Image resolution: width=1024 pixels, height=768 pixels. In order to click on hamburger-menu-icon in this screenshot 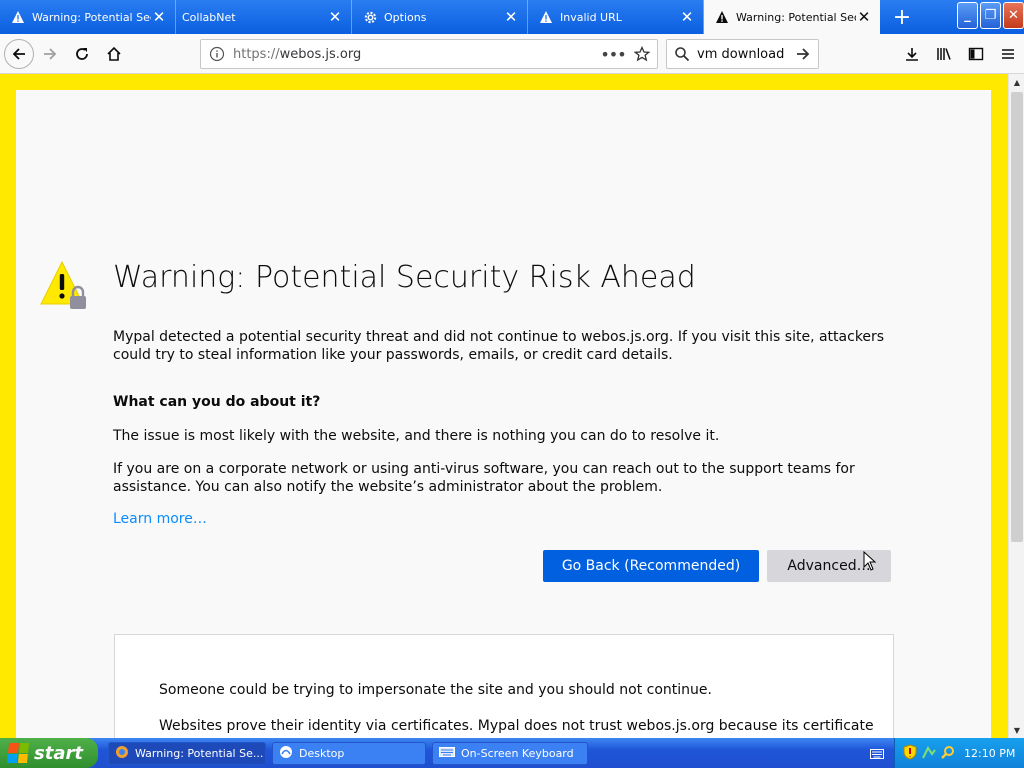, I will do `click(1008, 54)`.